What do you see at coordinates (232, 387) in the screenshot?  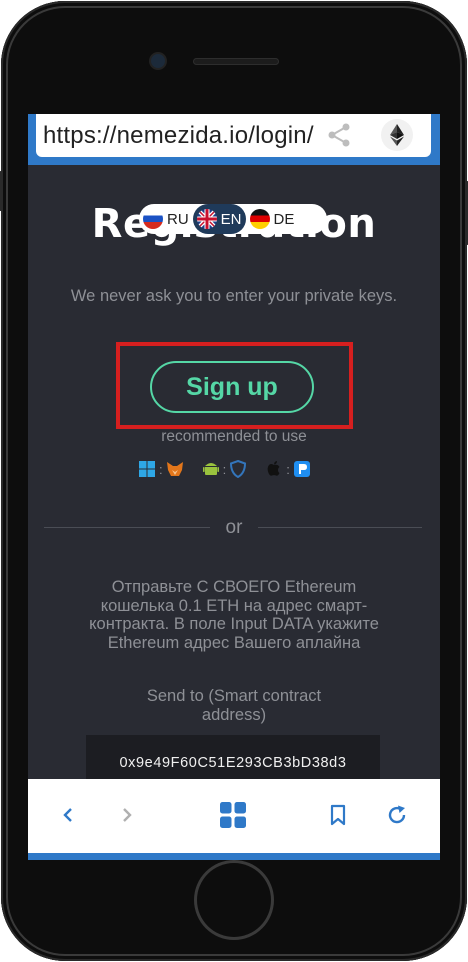 I see `sign-up-button: Sign up` at bounding box center [232, 387].